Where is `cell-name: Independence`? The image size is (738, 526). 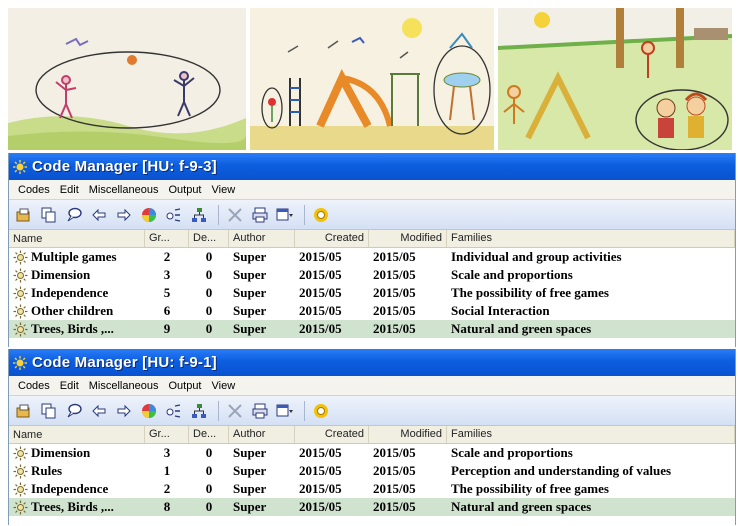
cell-name: Independence is located at coordinates (77, 293).